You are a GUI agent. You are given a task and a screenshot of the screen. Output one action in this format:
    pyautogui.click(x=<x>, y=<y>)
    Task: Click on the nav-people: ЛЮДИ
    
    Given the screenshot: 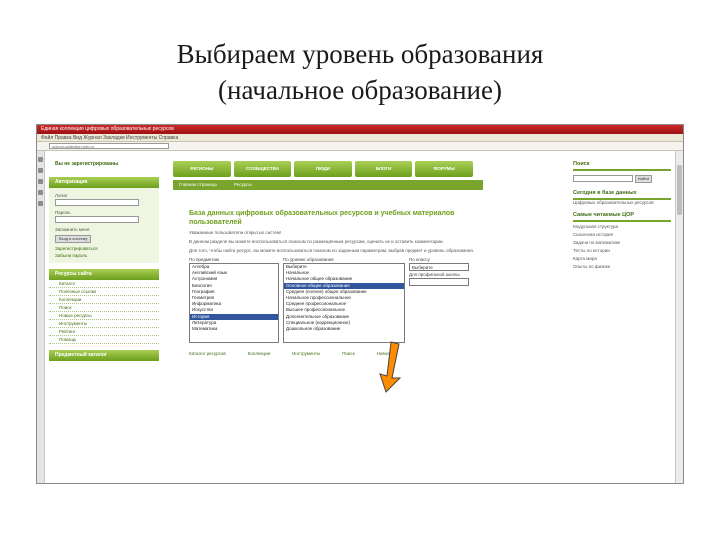 What is the action you would take?
    pyautogui.click(x=323, y=169)
    